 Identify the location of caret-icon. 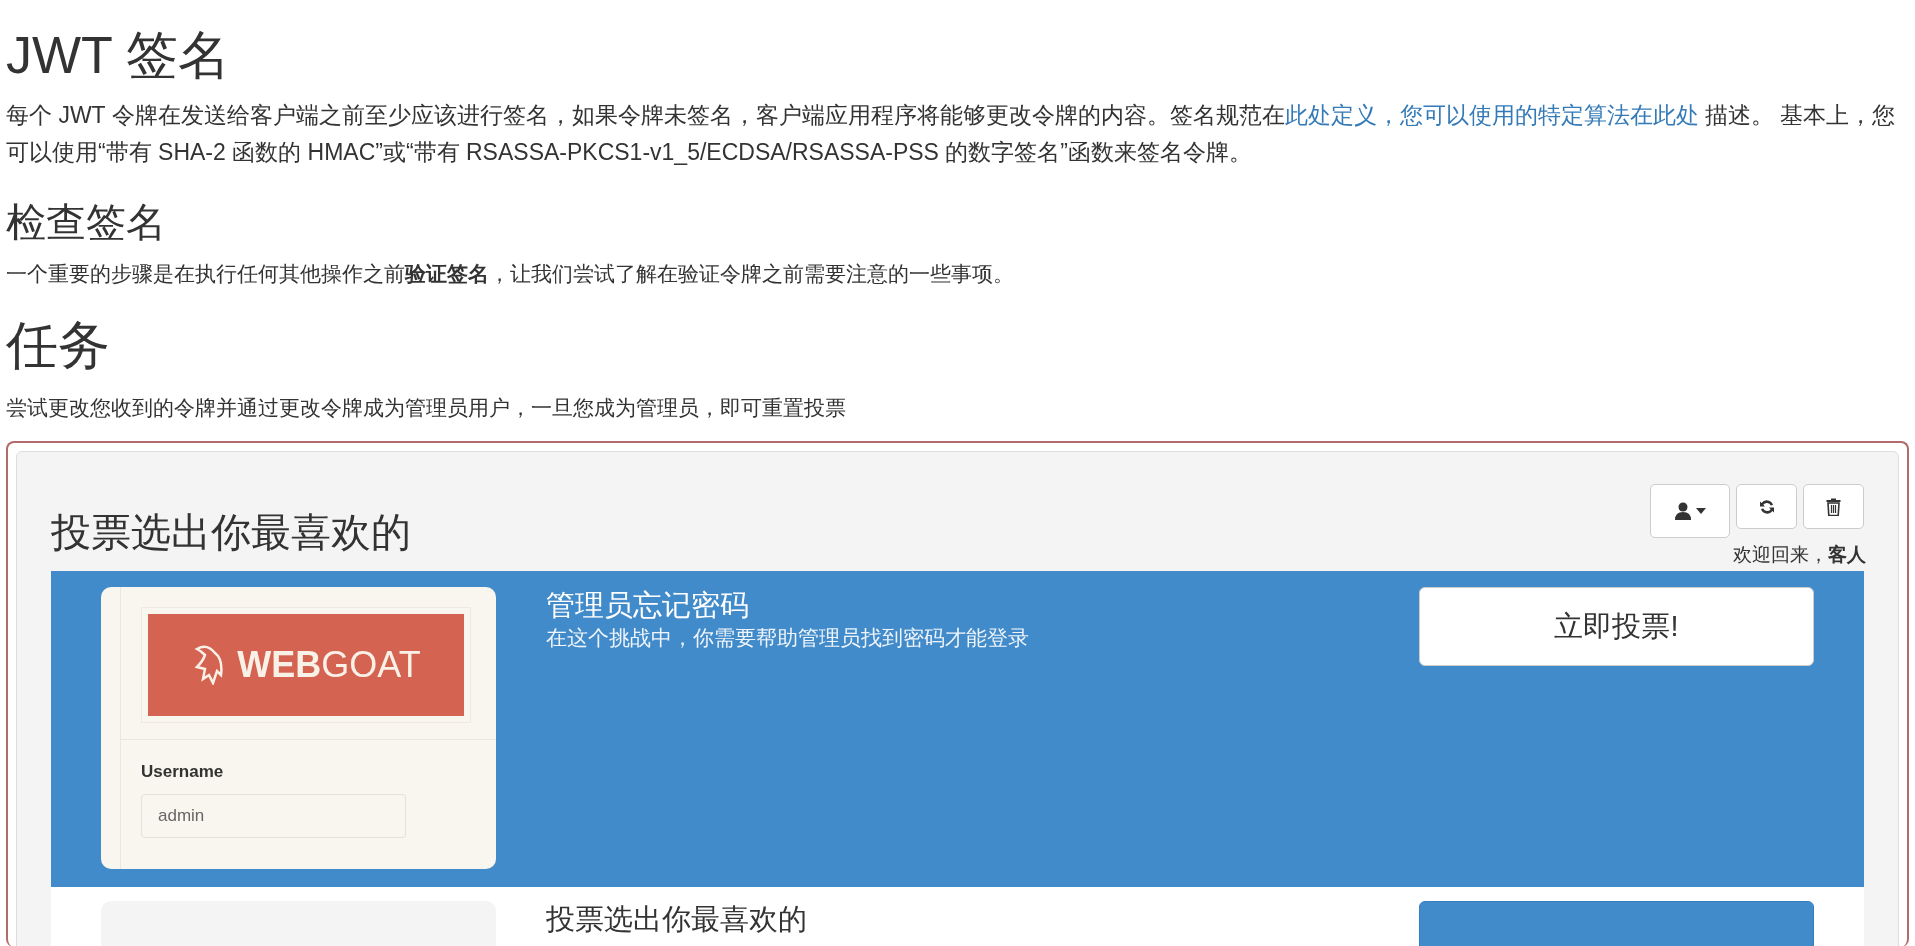
(1701, 511).